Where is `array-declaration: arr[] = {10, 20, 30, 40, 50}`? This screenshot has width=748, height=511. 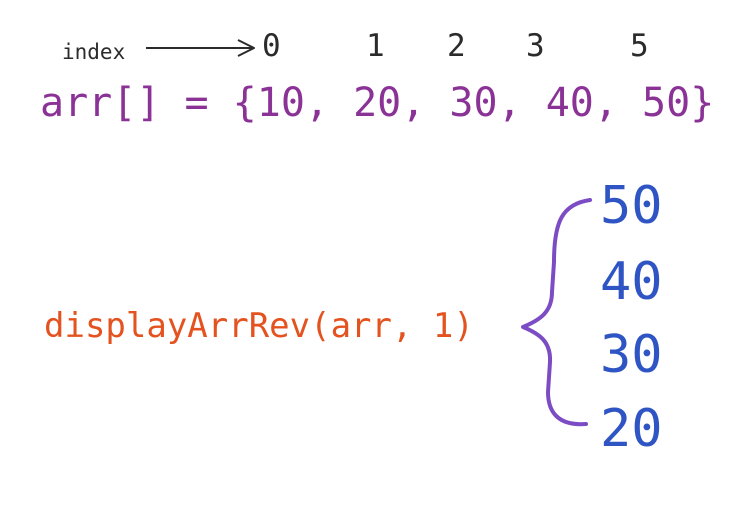
array-declaration: arr[] = {10, 20, 30, 40, 50} is located at coordinates (377, 103).